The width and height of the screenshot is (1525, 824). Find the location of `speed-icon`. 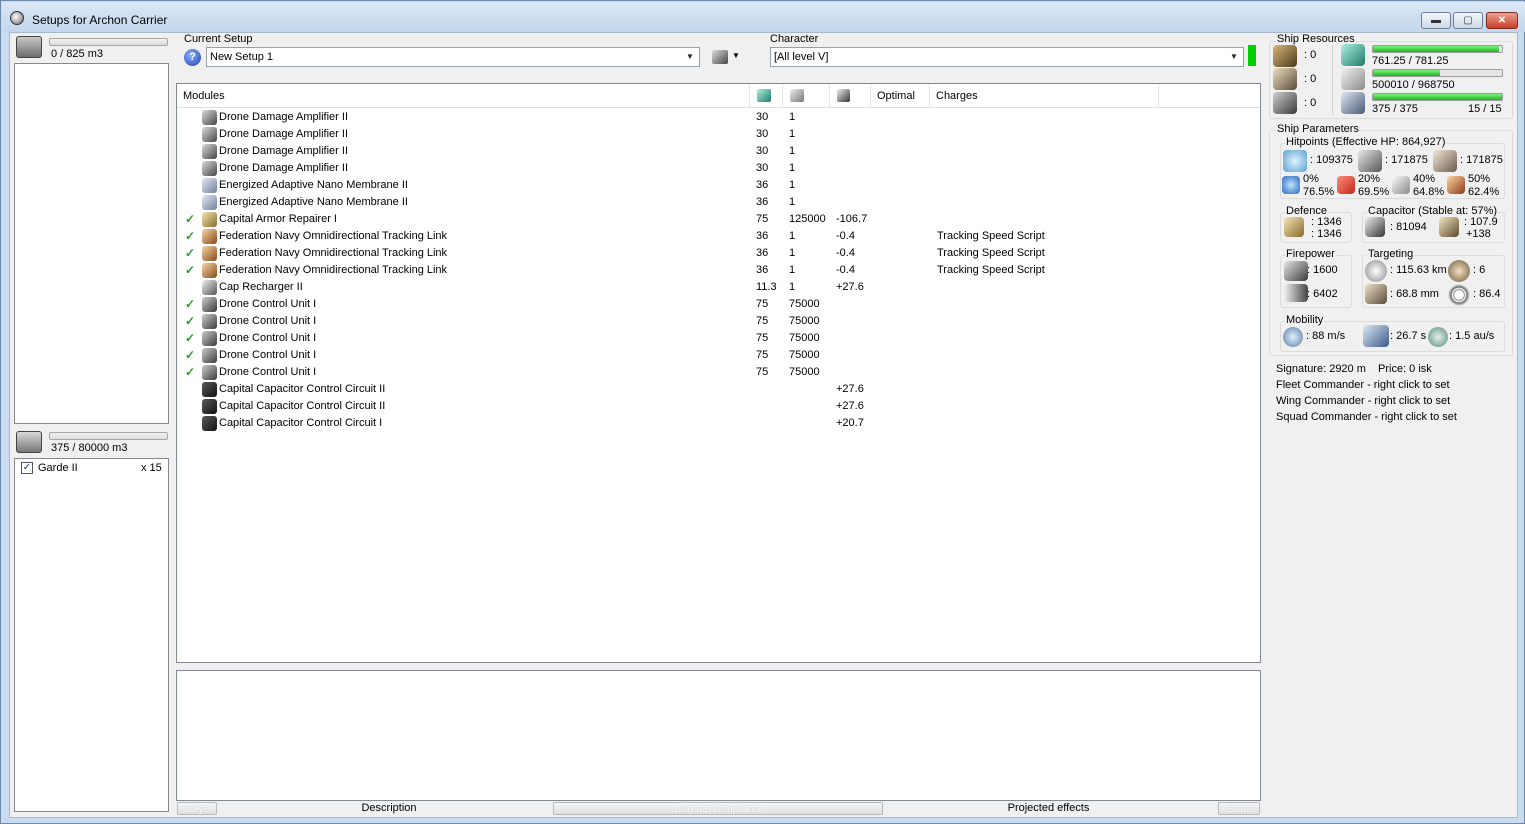

speed-icon is located at coordinates (1293, 337).